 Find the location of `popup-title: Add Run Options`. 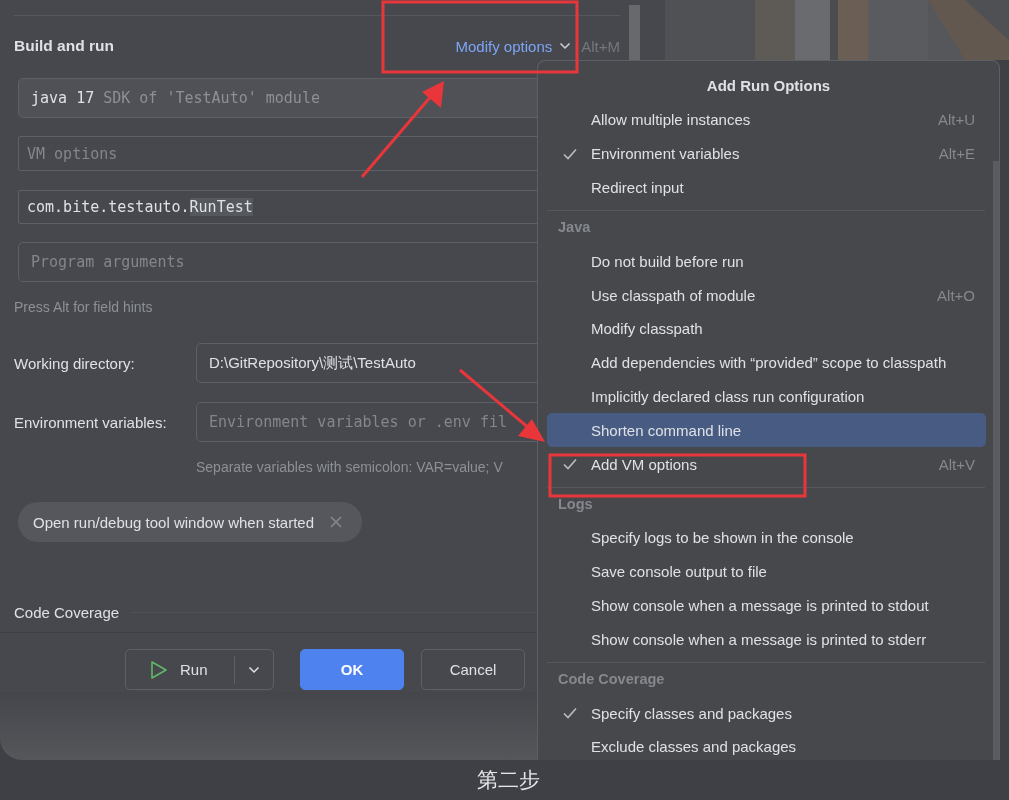

popup-title: Add Run Options is located at coordinates (768, 86).